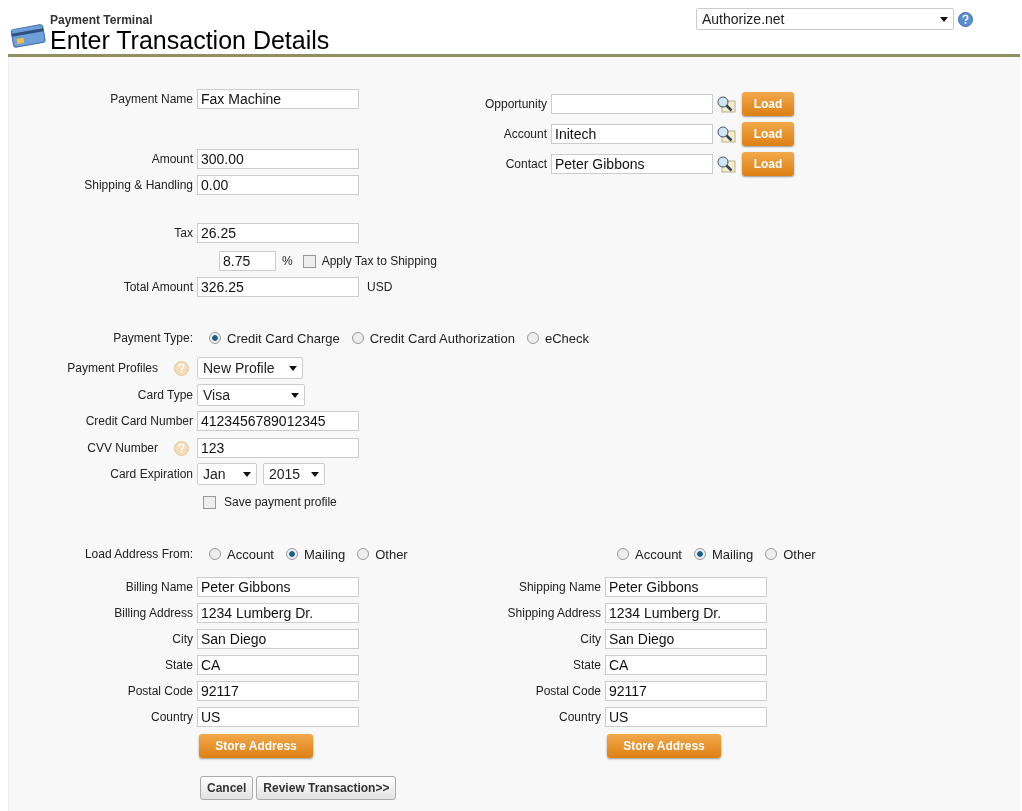  What do you see at coordinates (294, 474) in the screenshot?
I see `dropdown: 2015` at bounding box center [294, 474].